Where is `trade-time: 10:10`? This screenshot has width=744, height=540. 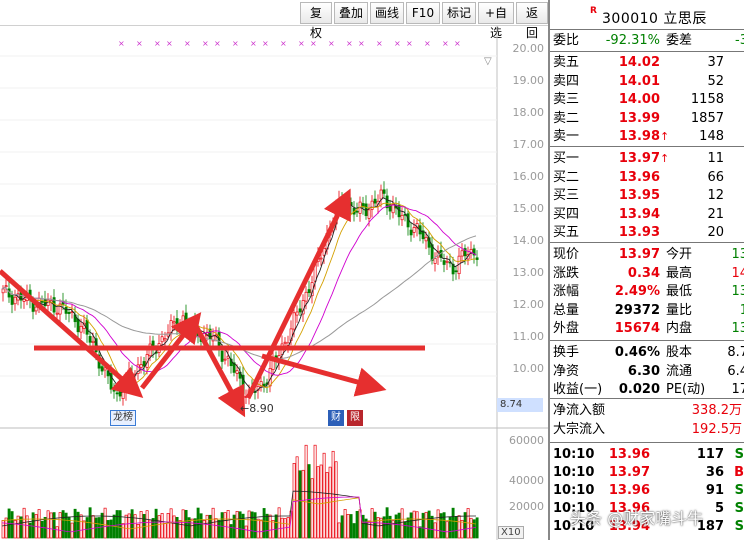
trade-time: 10:10 is located at coordinates (574, 454).